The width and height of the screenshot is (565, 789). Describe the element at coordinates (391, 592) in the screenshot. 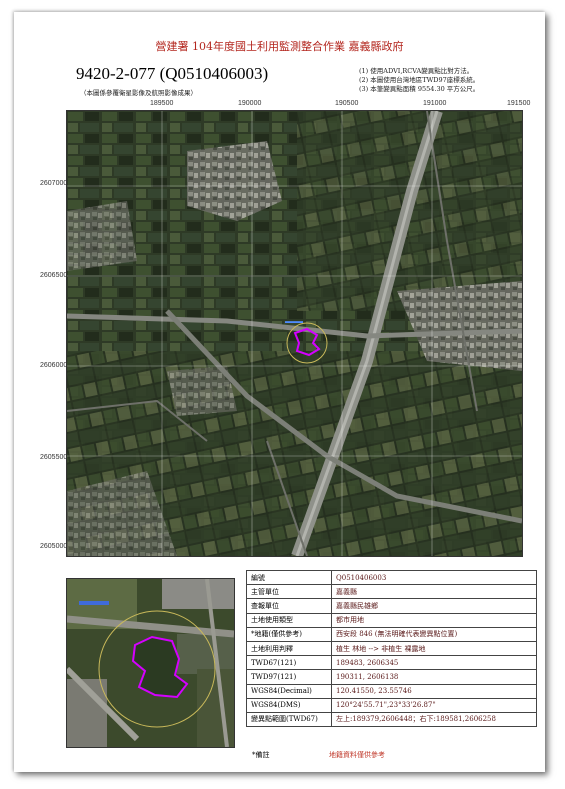

I see `table-row: 主管單位 嘉義縣` at that location.